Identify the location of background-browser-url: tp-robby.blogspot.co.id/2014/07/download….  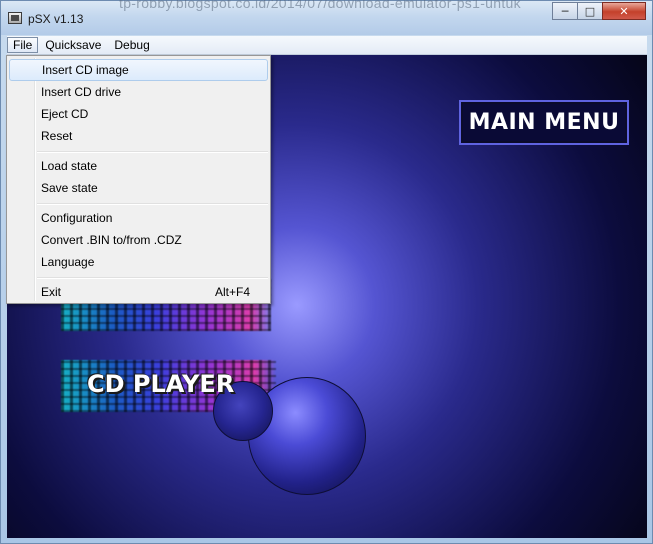
(320, 5).